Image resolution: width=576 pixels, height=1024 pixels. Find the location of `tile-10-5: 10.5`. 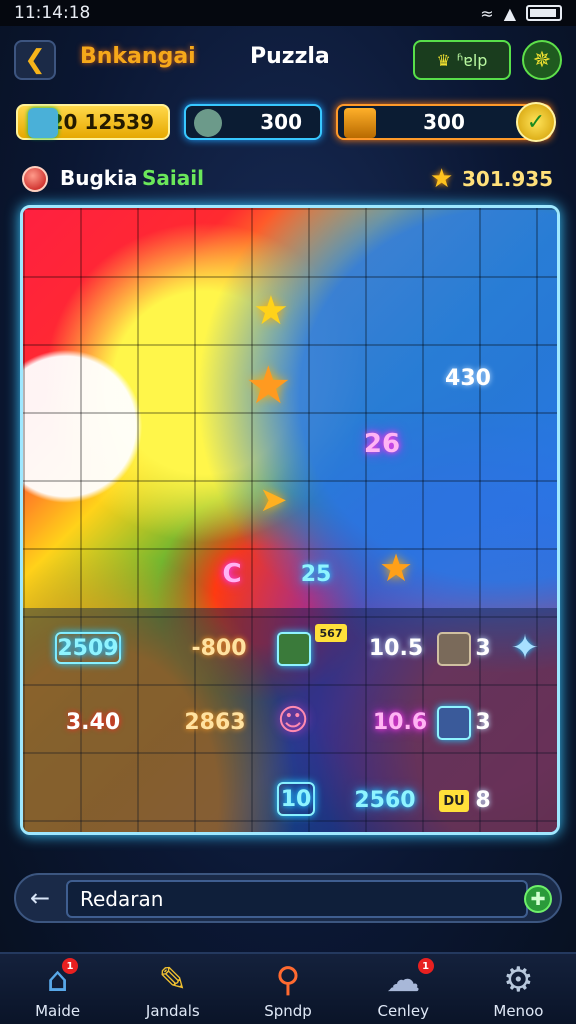

tile-10-5: 10.5 is located at coordinates (396, 648).